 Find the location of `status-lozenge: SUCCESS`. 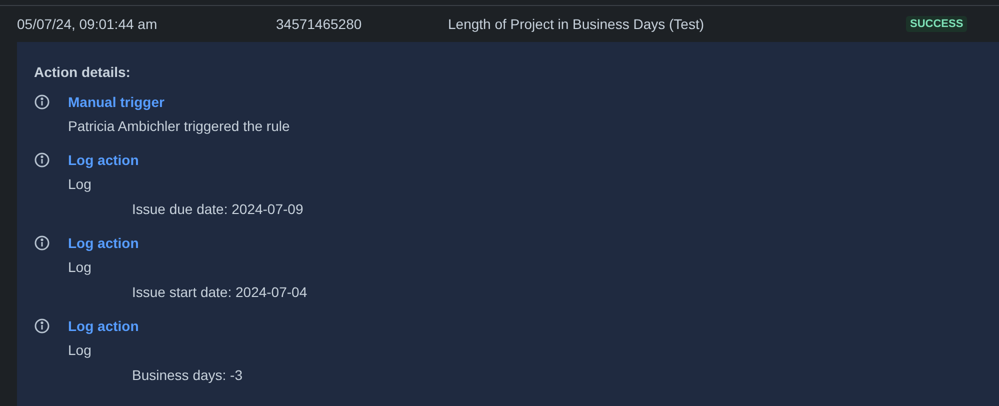

status-lozenge: SUCCESS is located at coordinates (937, 24).